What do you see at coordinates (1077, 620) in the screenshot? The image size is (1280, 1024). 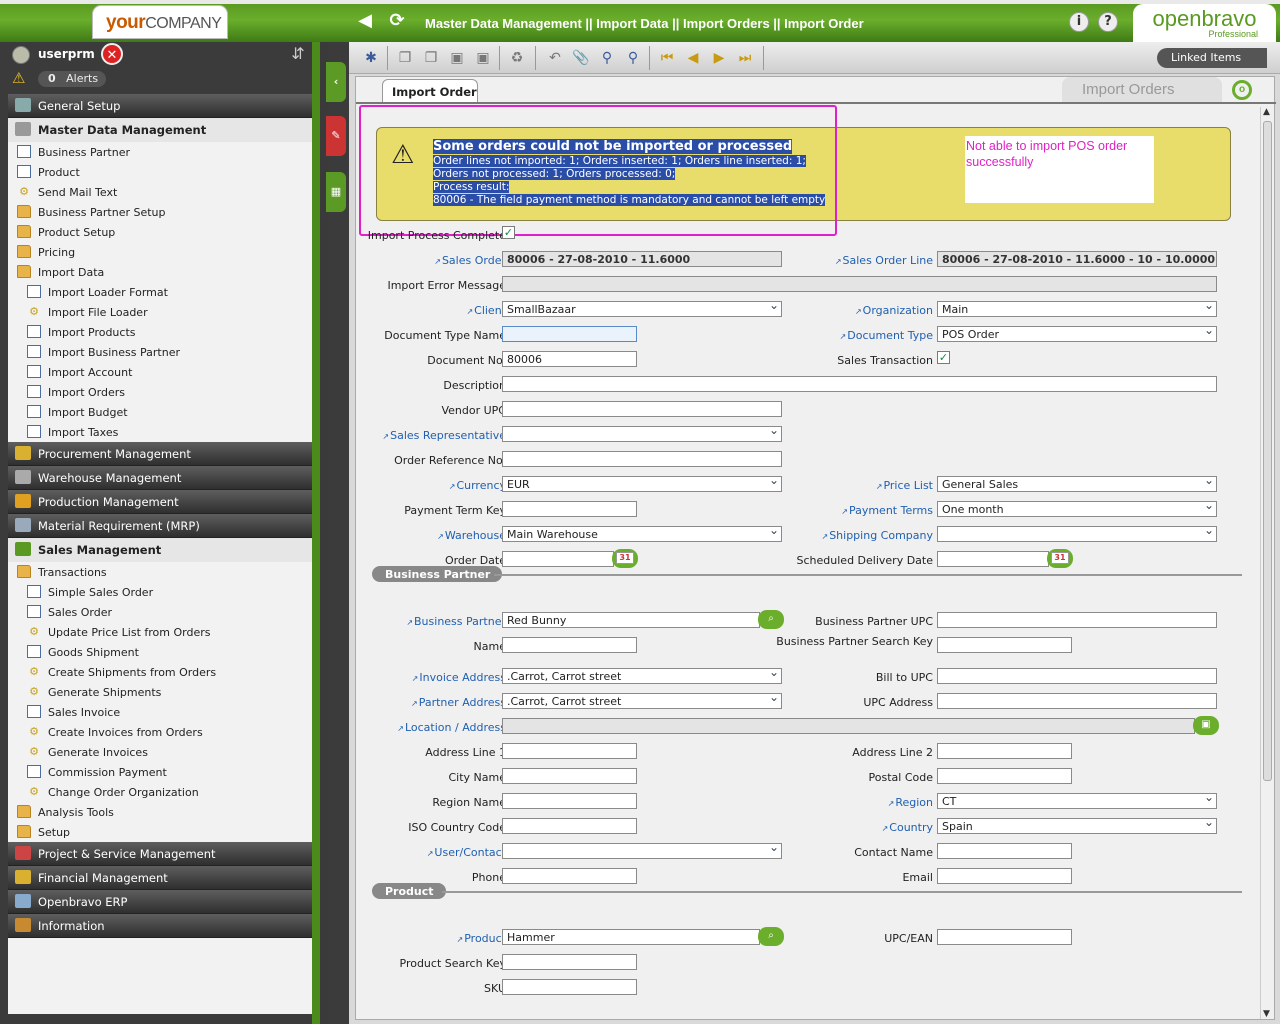 I see `business-partner-upc-field` at bounding box center [1077, 620].